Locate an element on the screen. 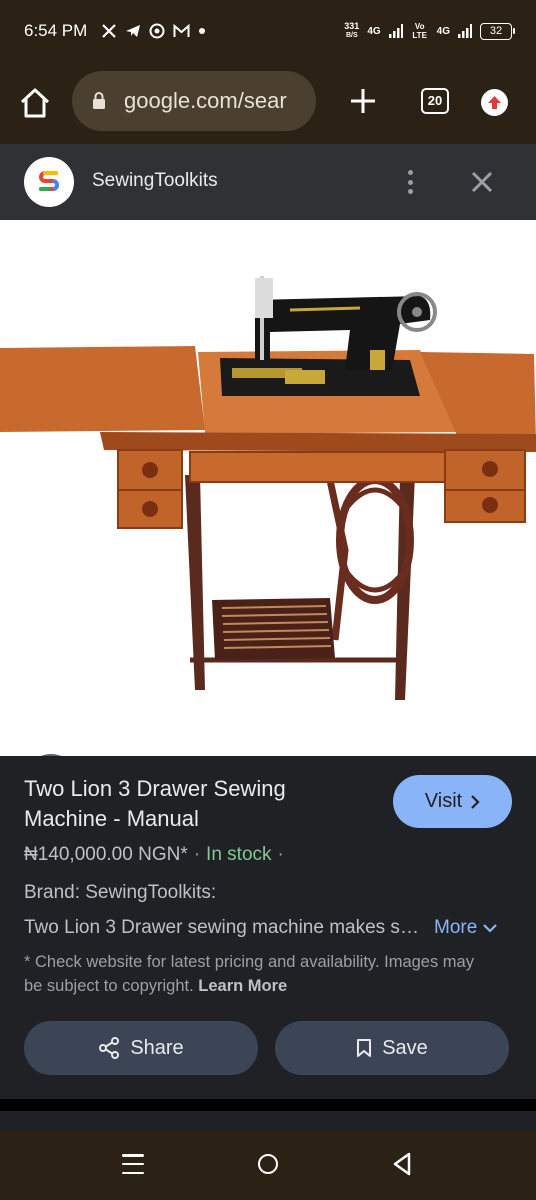  net-speed-value: 331 is located at coordinates (352, 26).